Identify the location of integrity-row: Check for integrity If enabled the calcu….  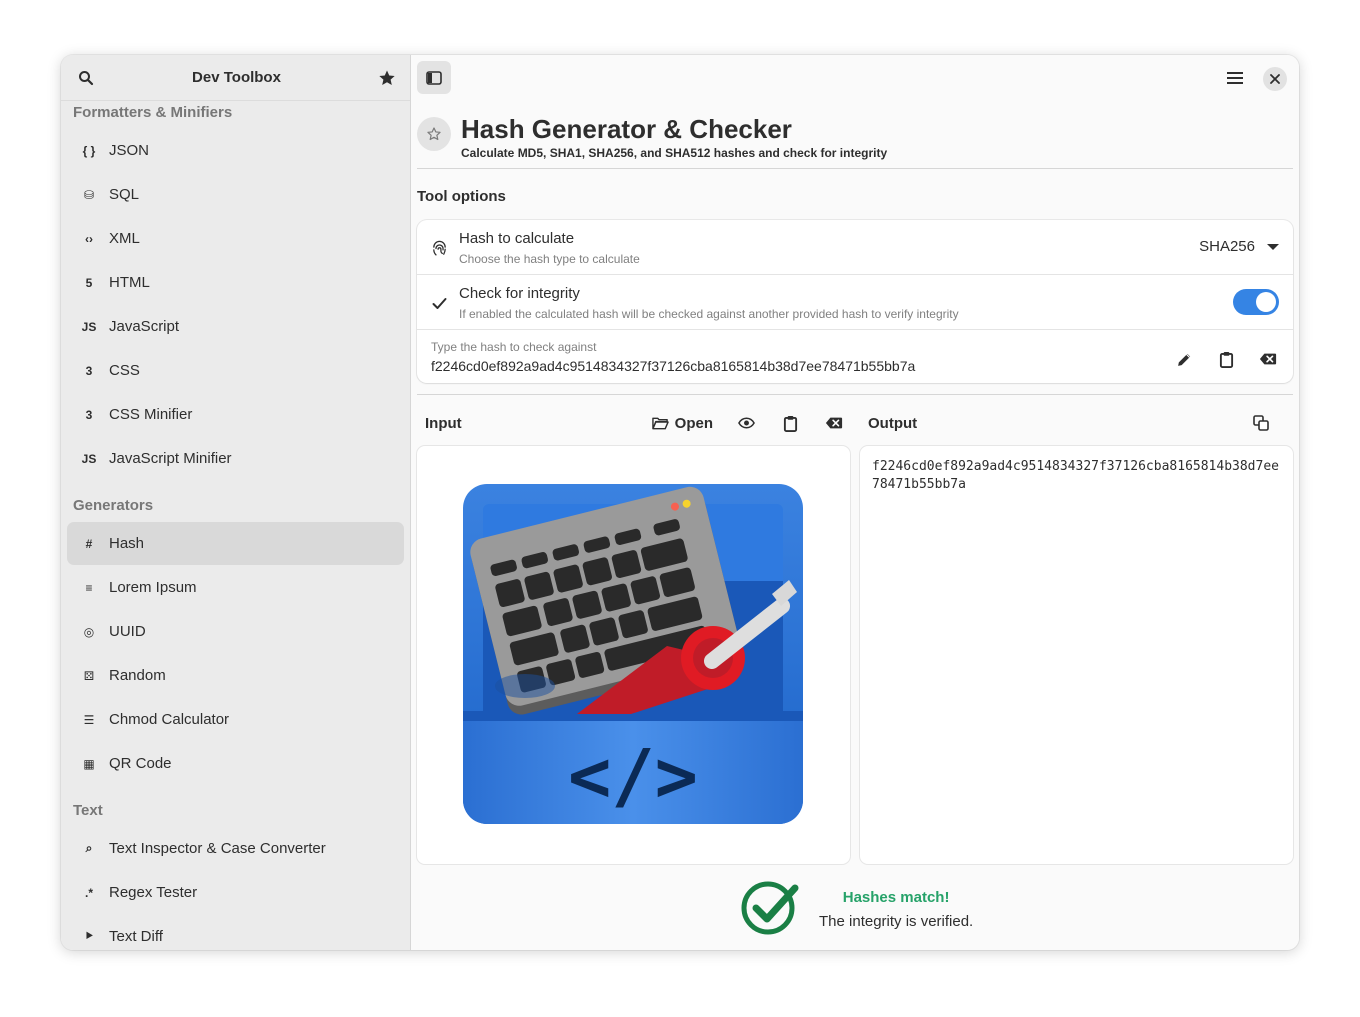
(855, 302).